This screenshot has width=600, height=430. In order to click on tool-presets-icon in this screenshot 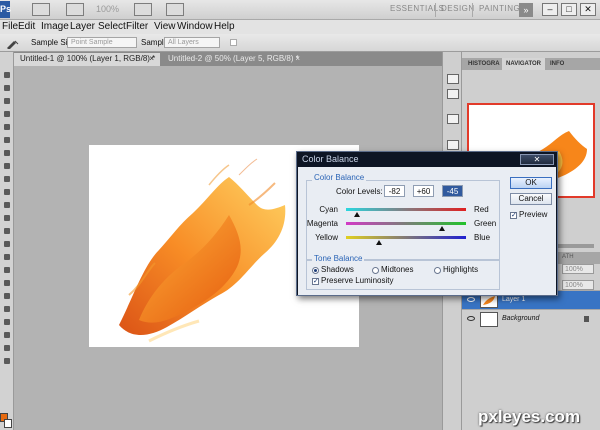, I will do `click(453, 119)`.